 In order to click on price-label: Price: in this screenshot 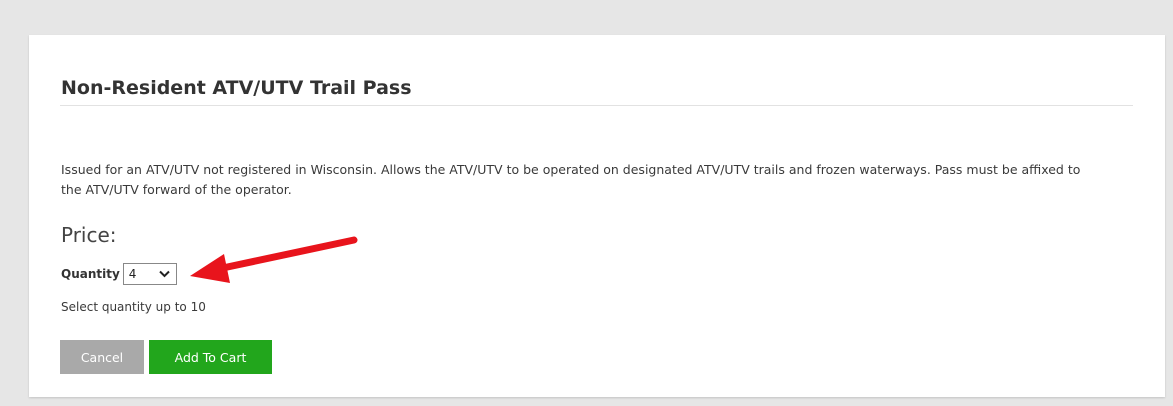, I will do `click(89, 235)`.